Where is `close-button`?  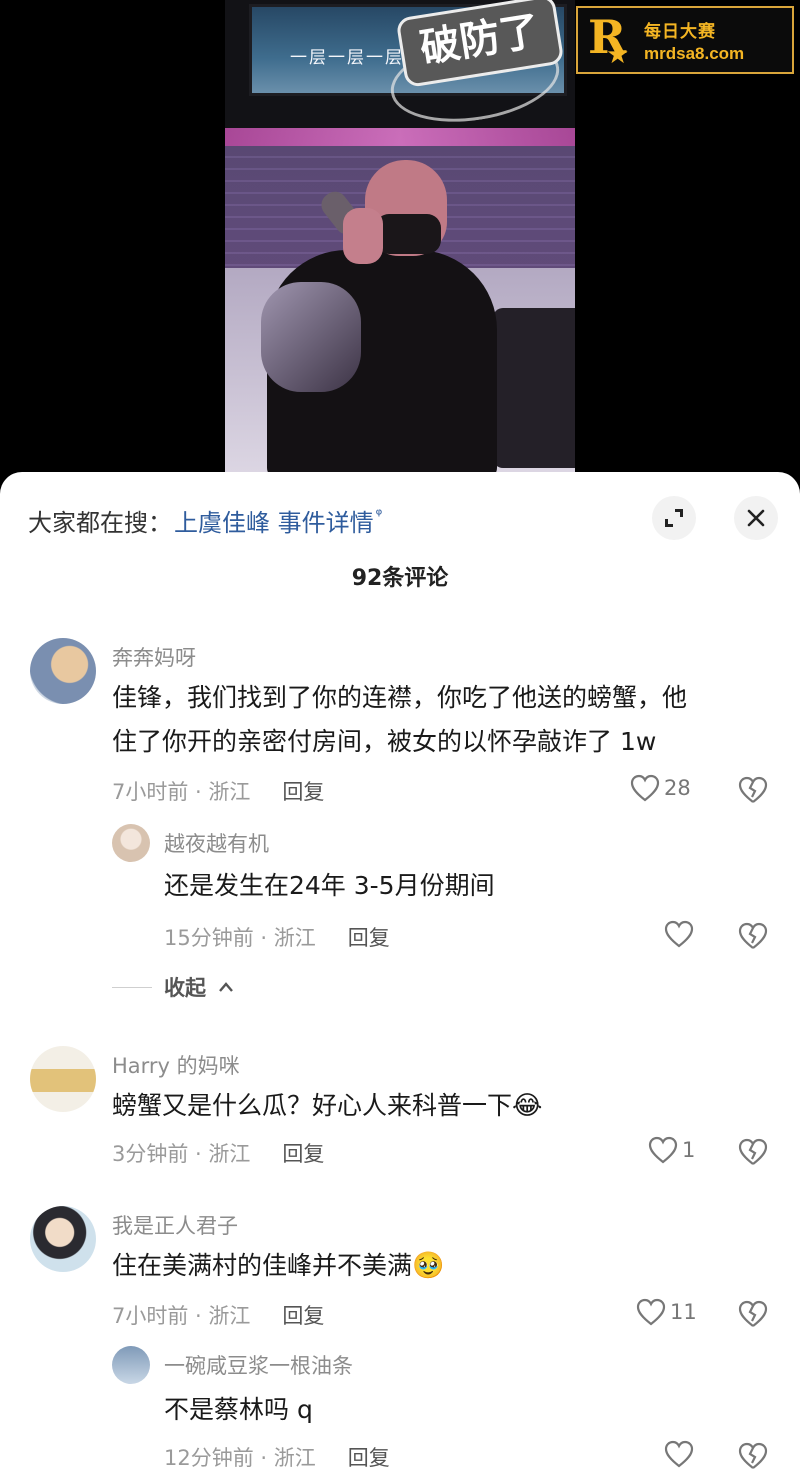 close-button is located at coordinates (756, 518).